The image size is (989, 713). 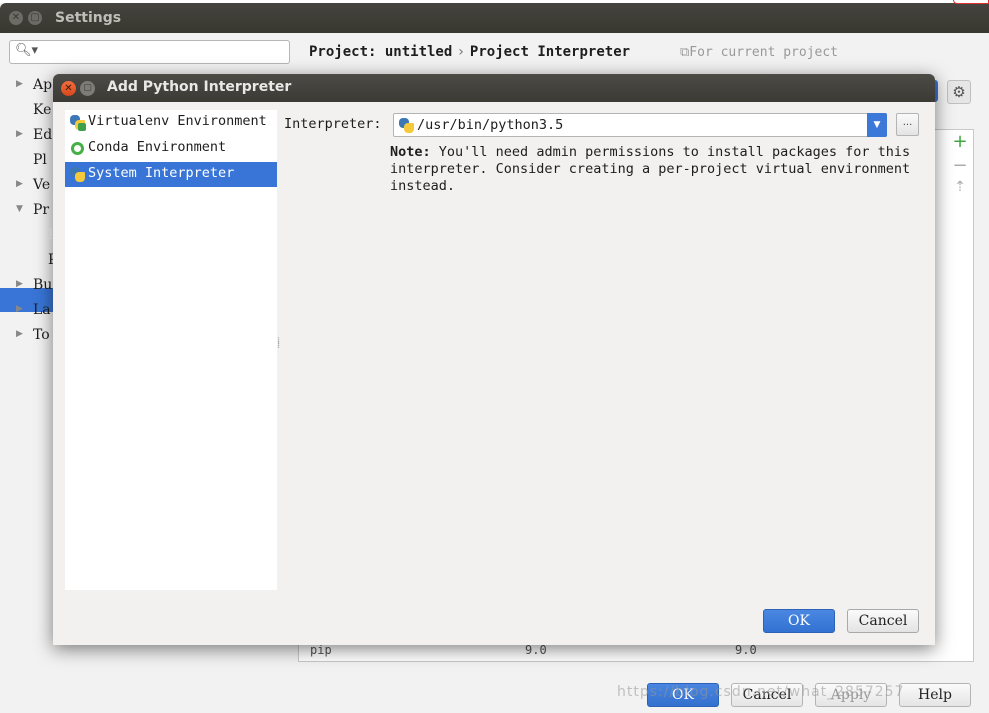 I want to click on note-prefix: Note:, so click(x=410, y=152).